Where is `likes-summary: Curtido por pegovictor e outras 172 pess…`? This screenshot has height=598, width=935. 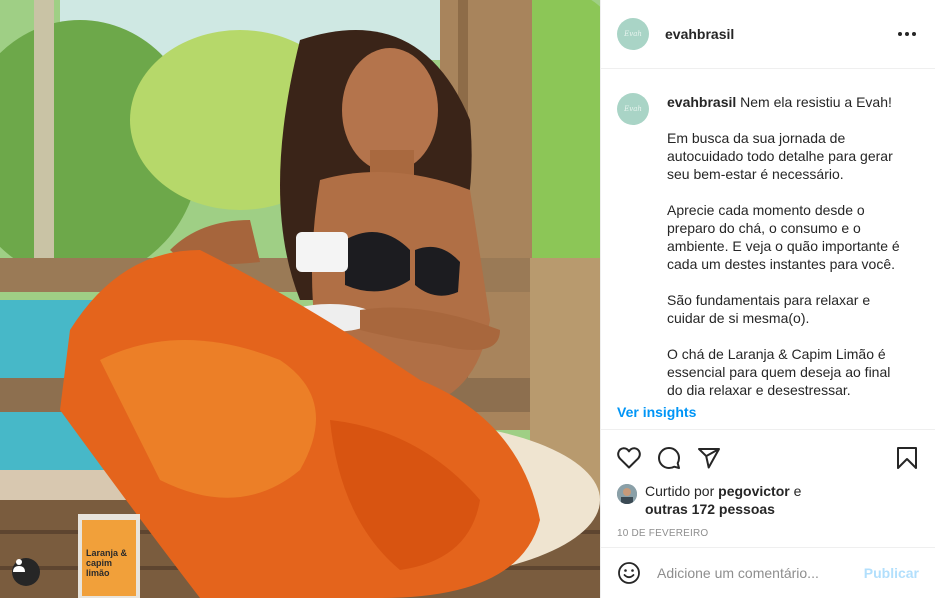 likes-summary: Curtido por pegovictor e outras 172 pess… is located at coordinates (768, 501).